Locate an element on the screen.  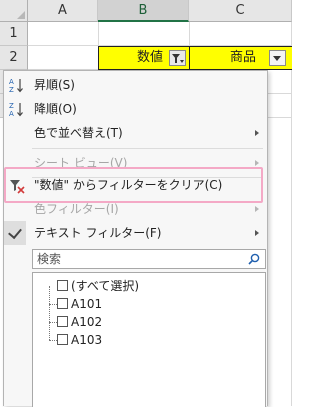
menu-item-label: 色フィルター(I) is located at coordinates (76, 209).